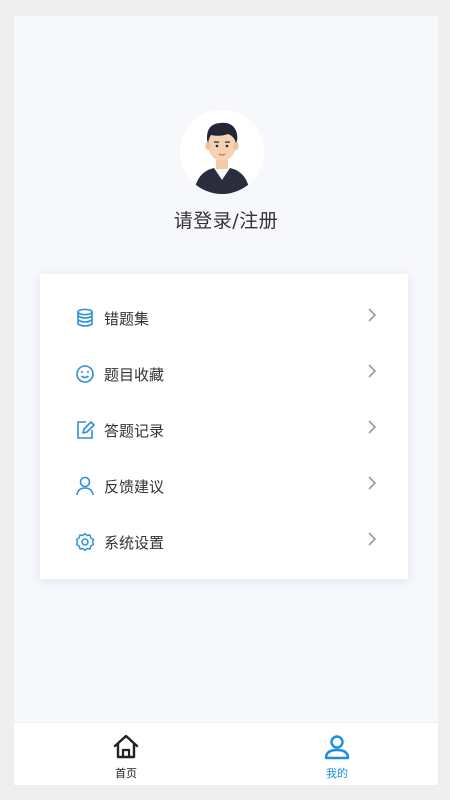  What do you see at coordinates (224, 318) in the screenshot?
I see `menu-item-wrong-questions: 错题集` at bounding box center [224, 318].